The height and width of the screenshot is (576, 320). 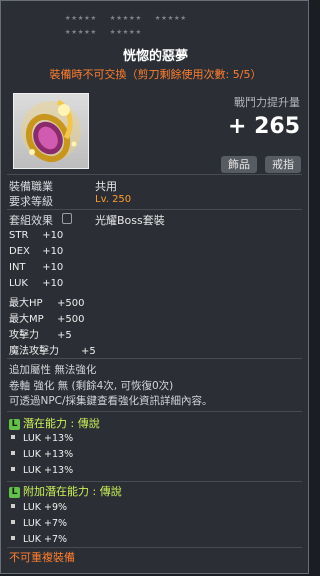 What do you see at coordinates (52, 351) in the screenshot?
I see `stat-magic-attack: 魔法攻擊力 +5` at bounding box center [52, 351].